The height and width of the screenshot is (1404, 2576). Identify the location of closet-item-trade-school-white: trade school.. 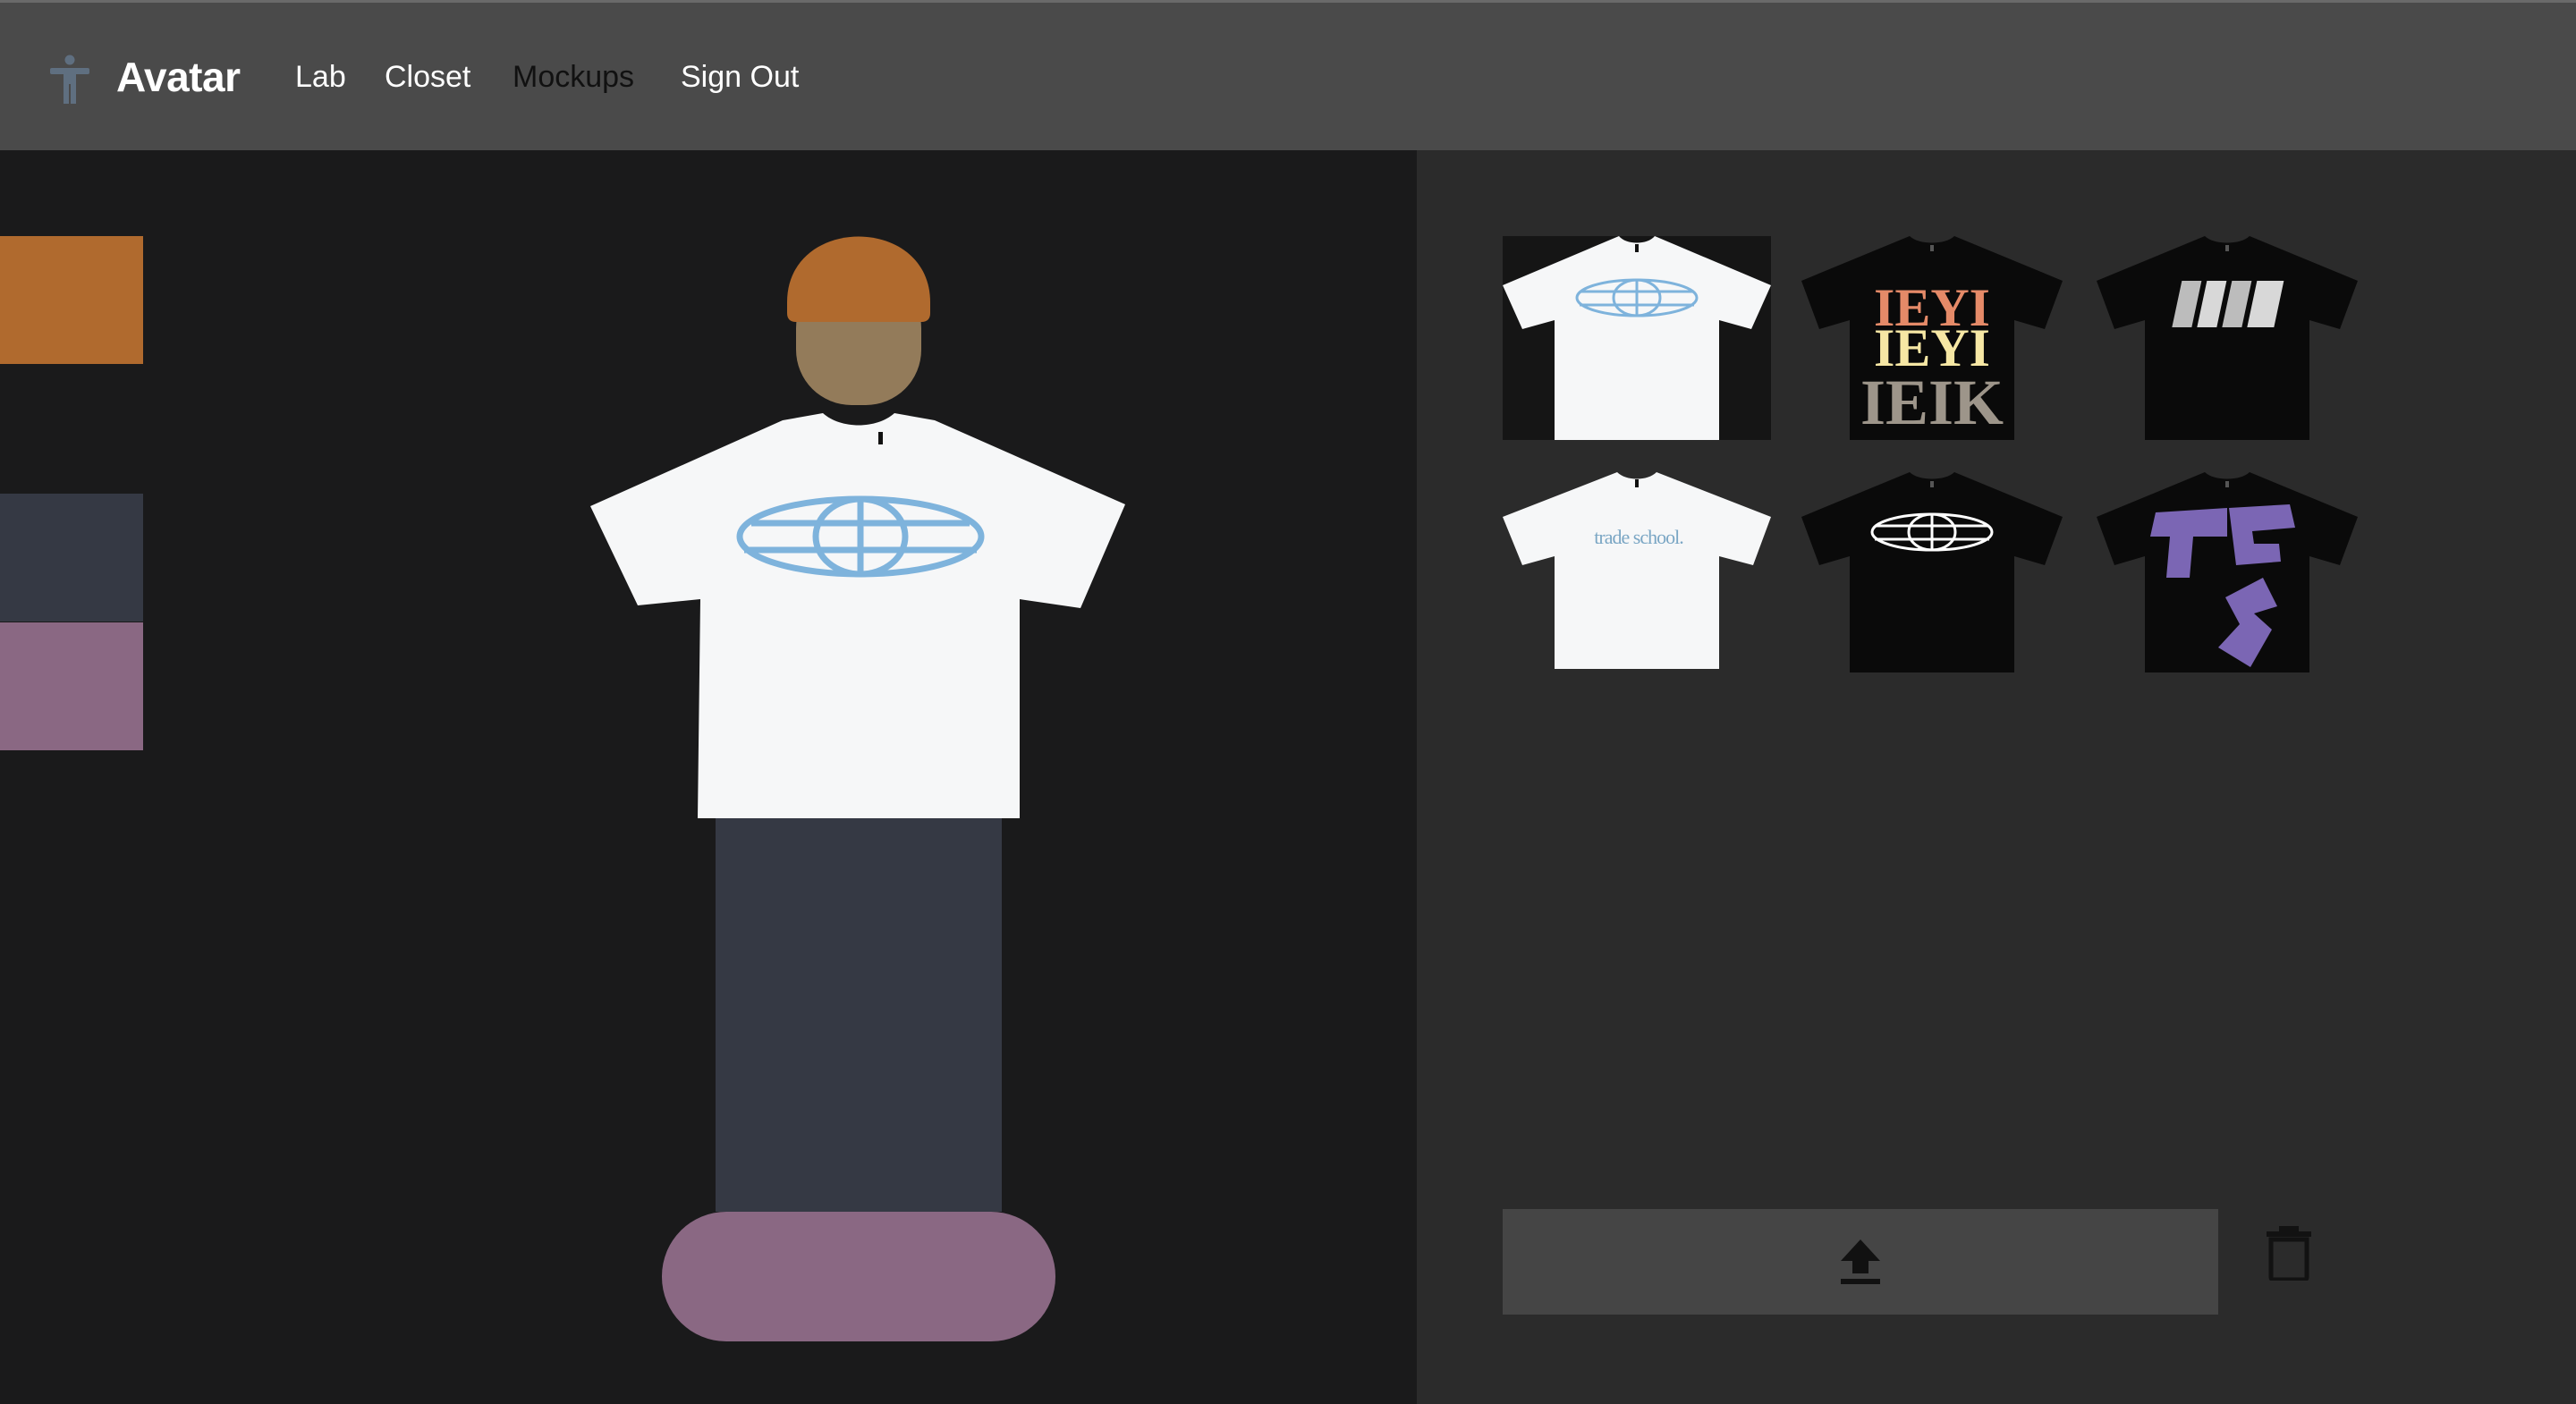
(1637, 574).